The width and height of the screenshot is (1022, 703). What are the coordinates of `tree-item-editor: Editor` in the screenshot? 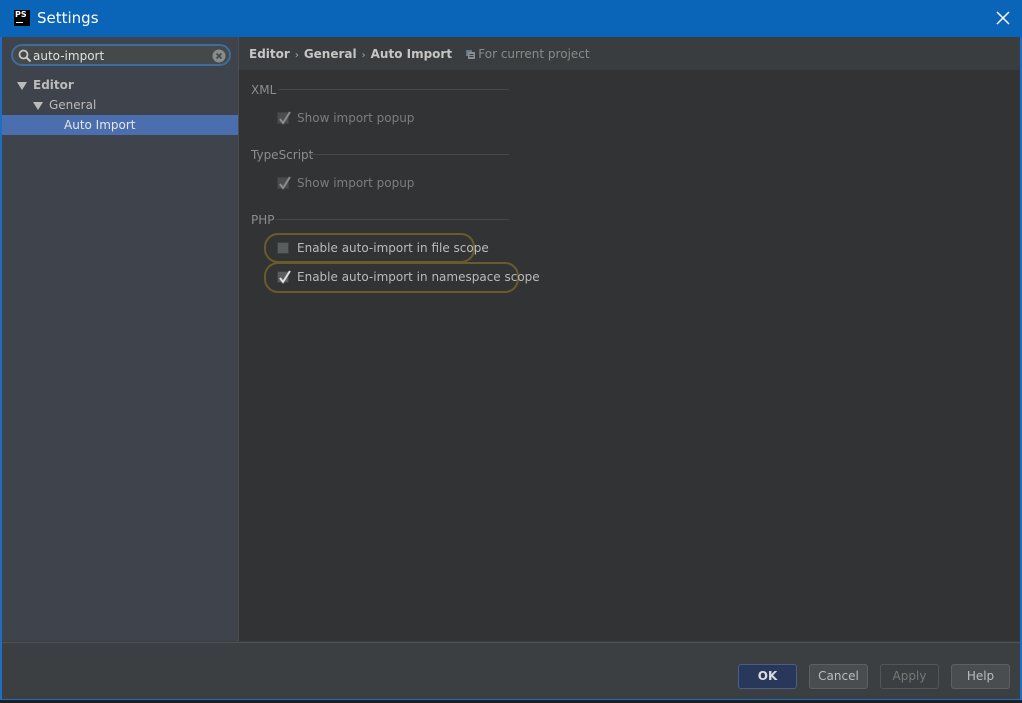 It's located at (120, 85).